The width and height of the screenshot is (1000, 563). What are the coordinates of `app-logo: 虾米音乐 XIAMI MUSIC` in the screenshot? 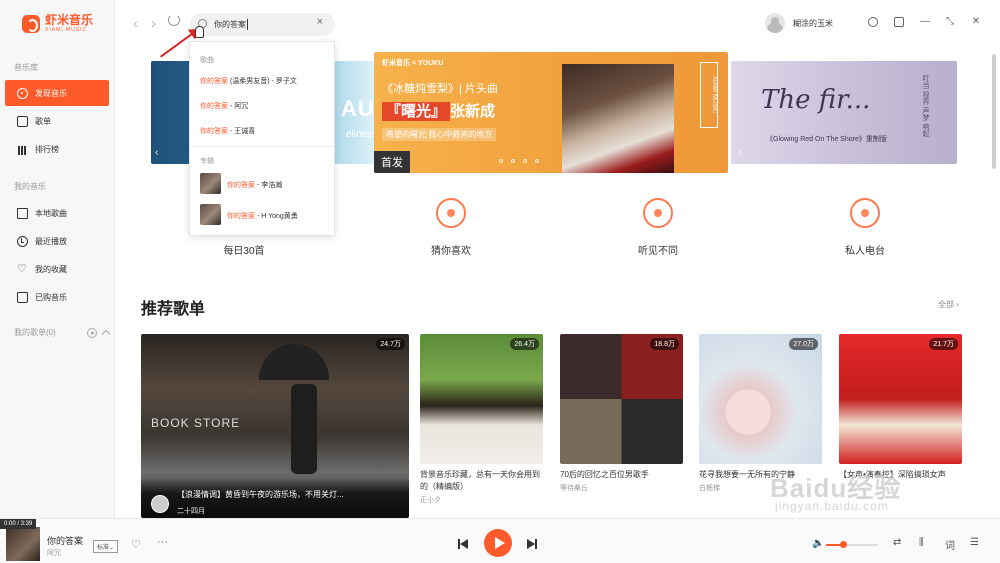 It's located at (57, 23).